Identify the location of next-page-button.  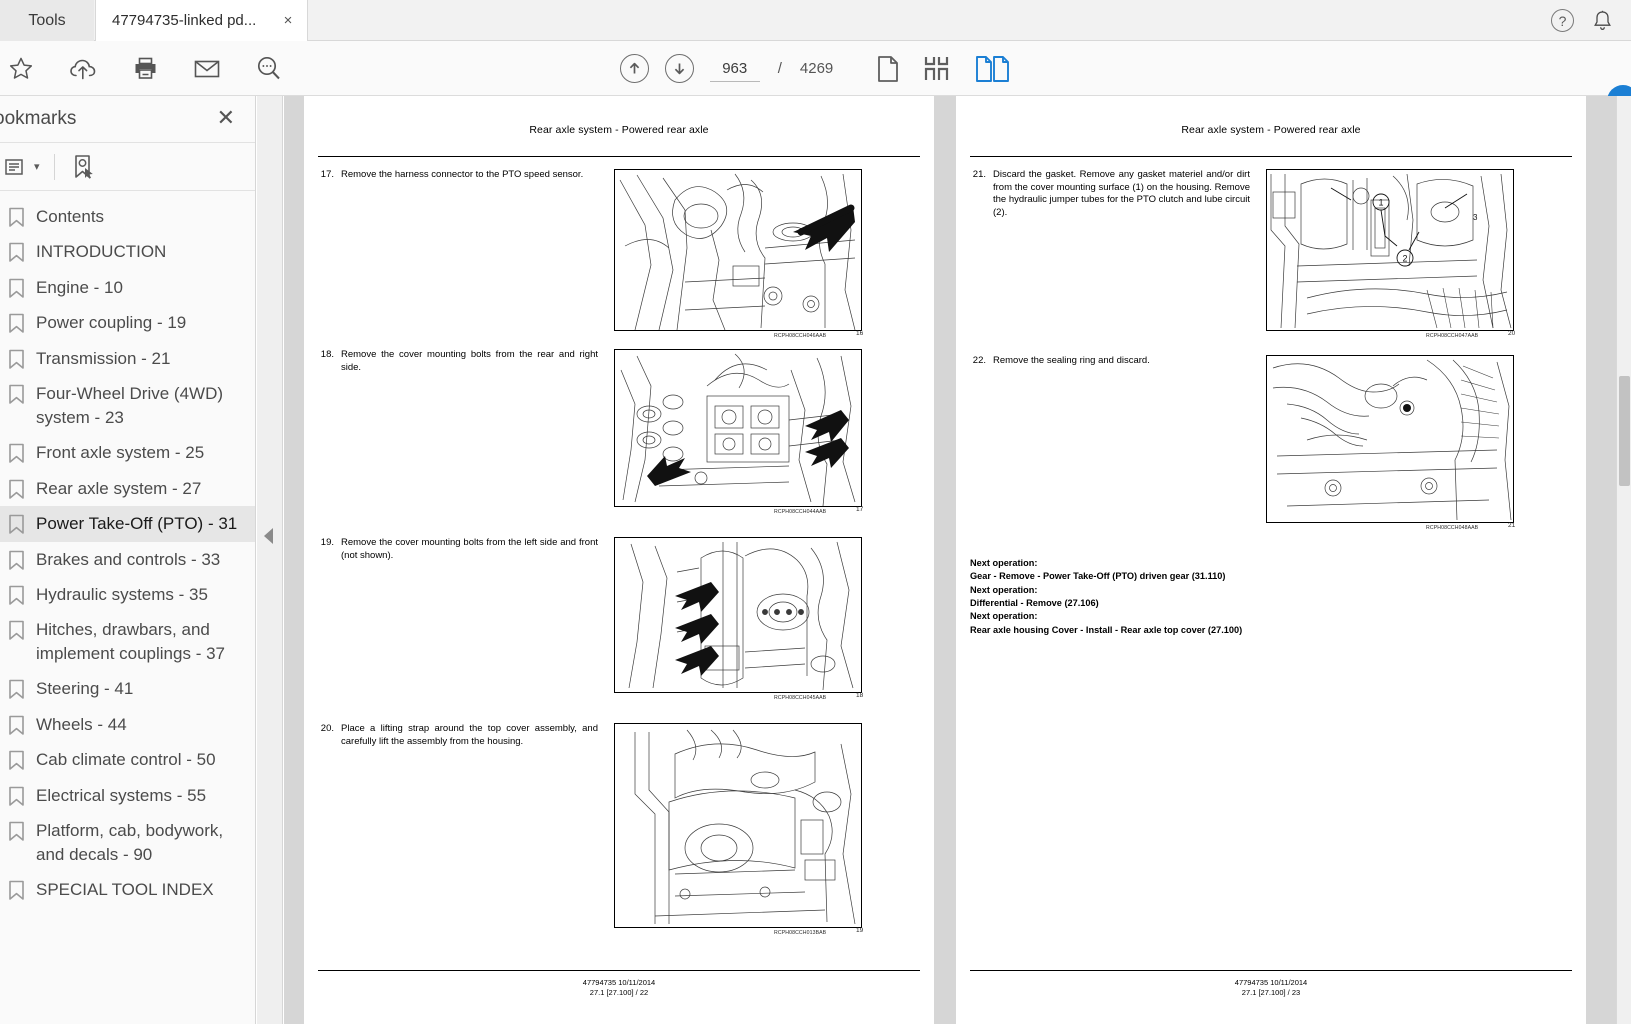
(679, 68).